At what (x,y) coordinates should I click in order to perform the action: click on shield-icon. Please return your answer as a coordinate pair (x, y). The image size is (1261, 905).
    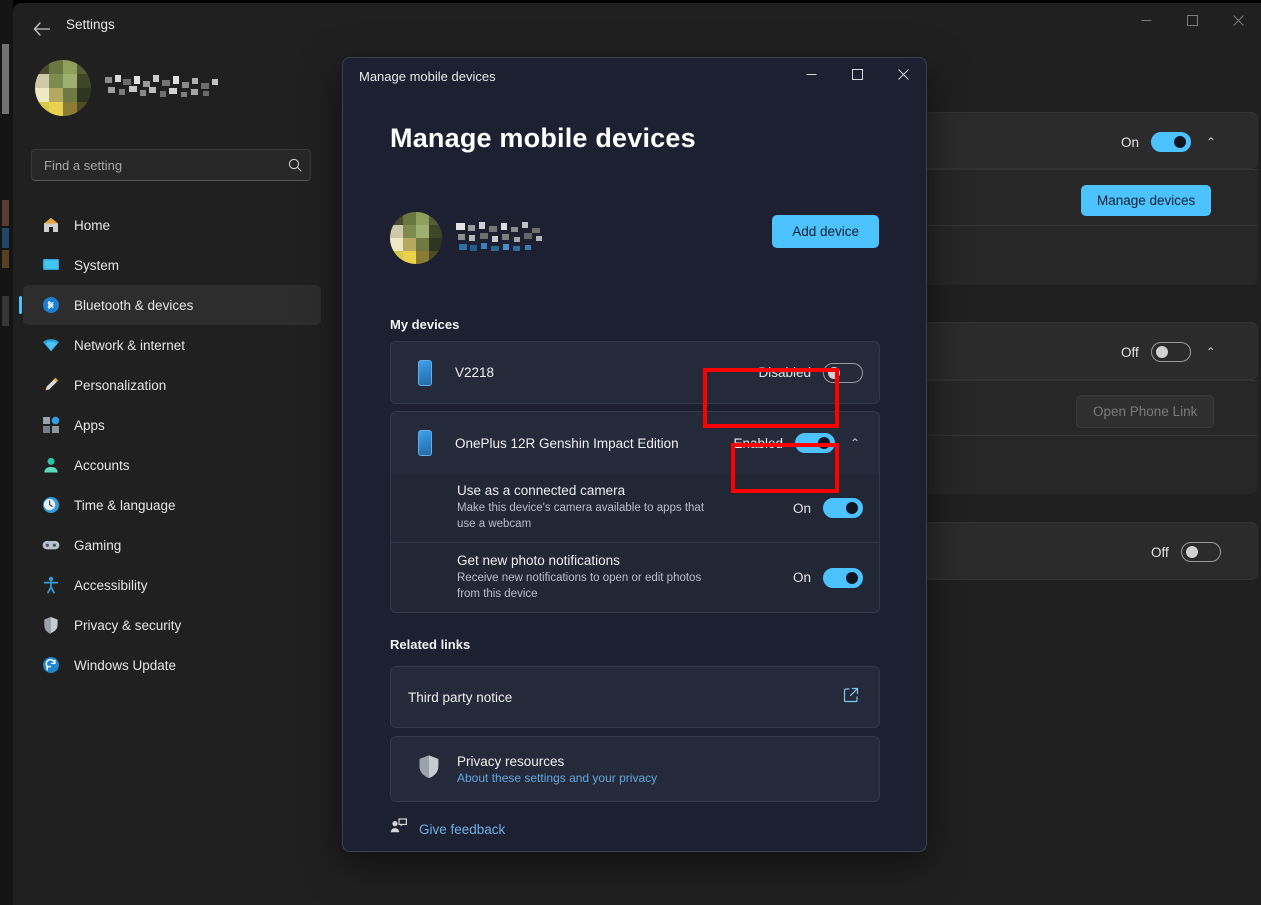
    Looking at the image, I should click on (429, 769).